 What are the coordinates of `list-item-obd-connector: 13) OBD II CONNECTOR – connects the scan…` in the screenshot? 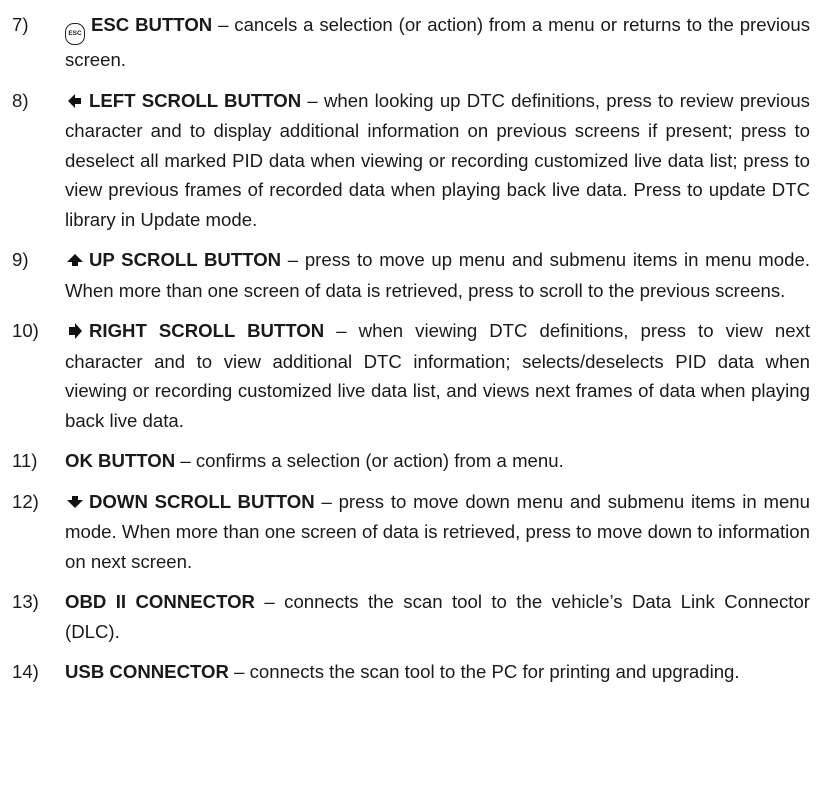 It's located at (411, 616).